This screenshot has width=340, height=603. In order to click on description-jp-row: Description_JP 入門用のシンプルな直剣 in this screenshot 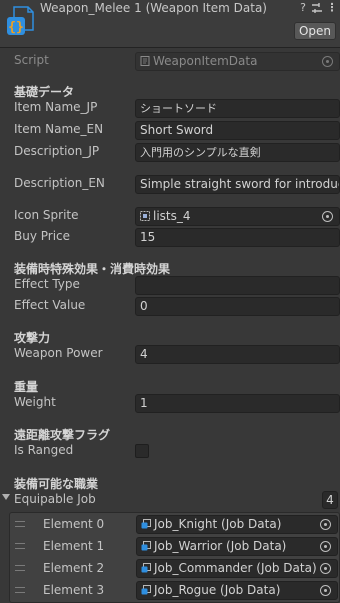, I will do `click(170, 152)`.